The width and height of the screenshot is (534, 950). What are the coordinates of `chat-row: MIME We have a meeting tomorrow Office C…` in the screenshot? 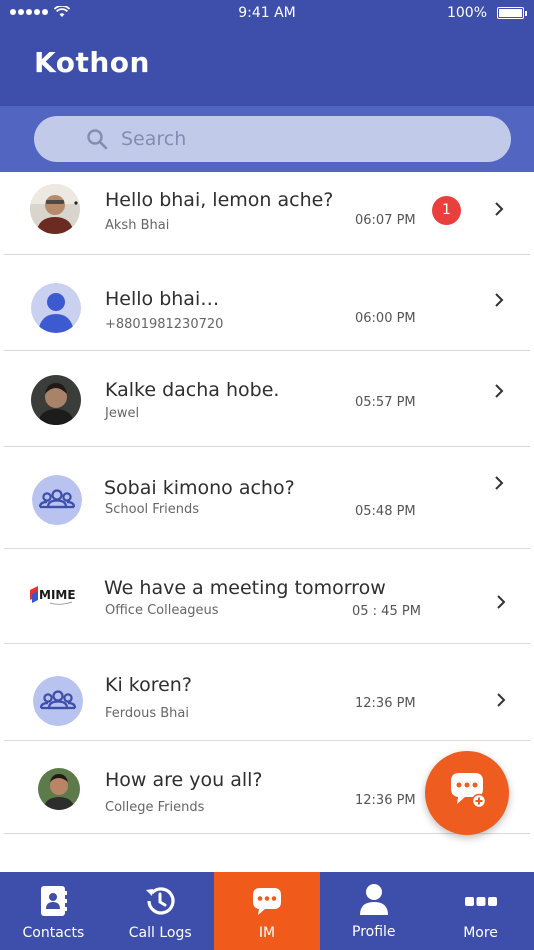 It's located at (267, 596).